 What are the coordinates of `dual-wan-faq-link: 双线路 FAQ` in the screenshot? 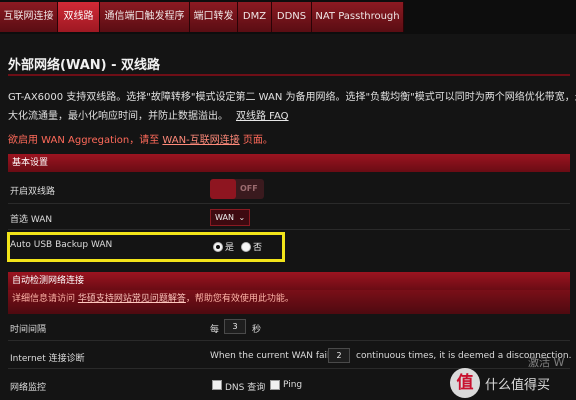 It's located at (262, 116).